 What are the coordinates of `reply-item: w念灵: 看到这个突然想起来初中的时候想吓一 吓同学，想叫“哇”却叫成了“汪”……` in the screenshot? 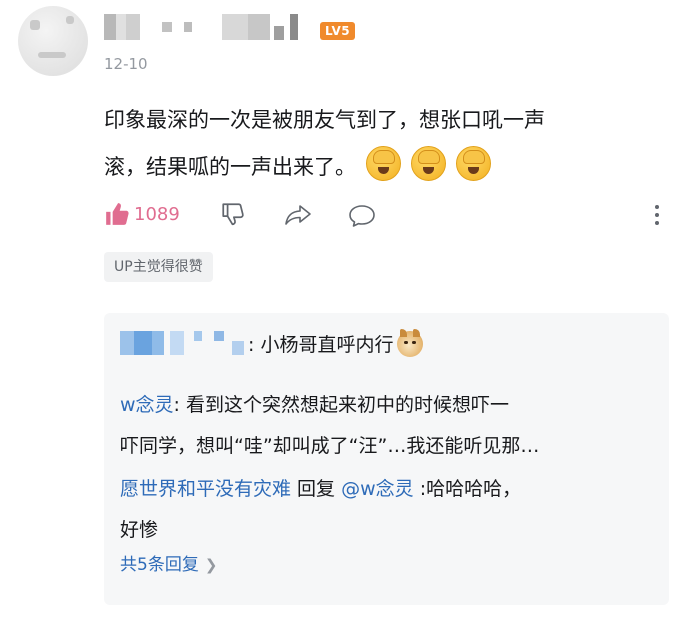 It's located at (387, 426).